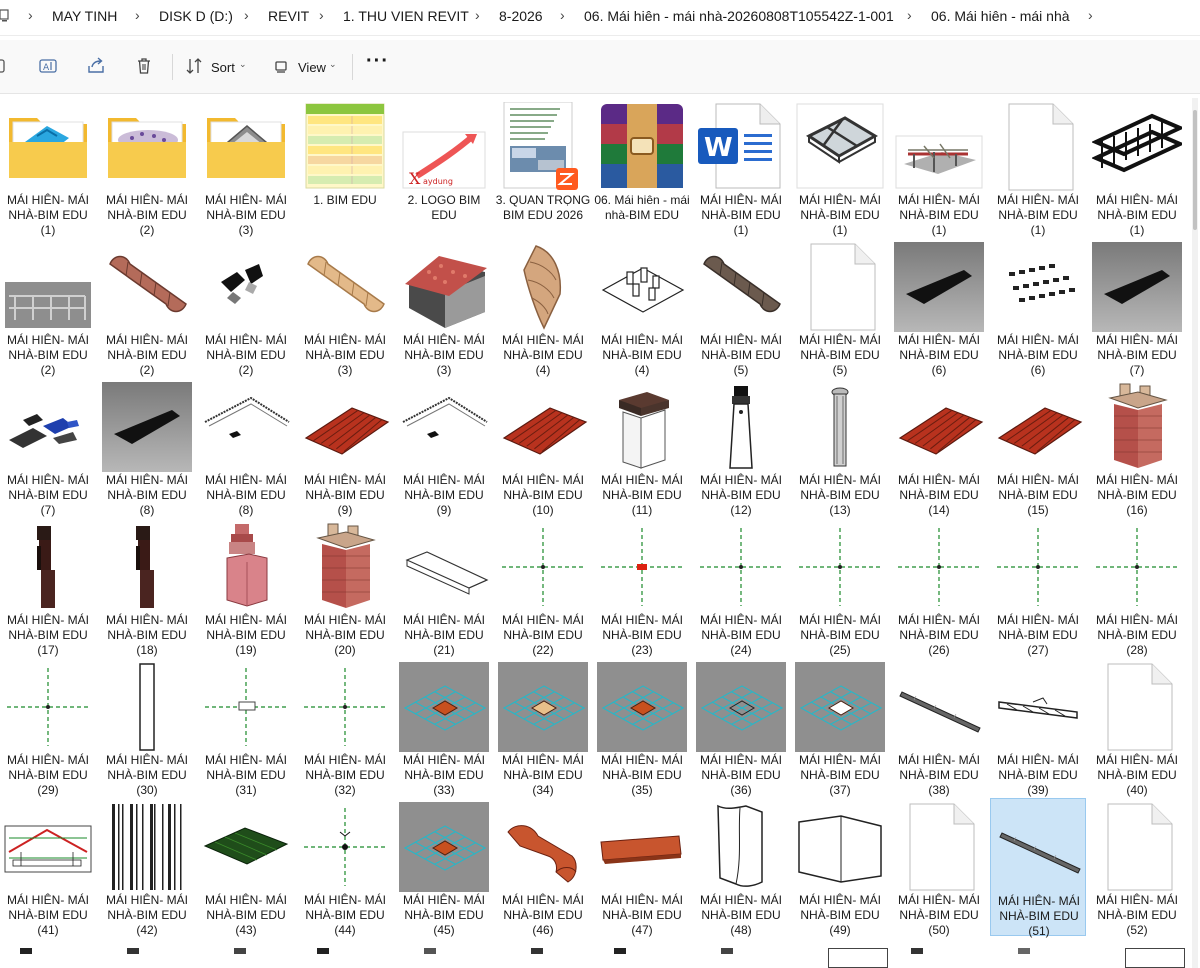 Image resolution: width=1200 pixels, height=968 pixels. Describe the element at coordinates (840, 587) in the screenshot. I see `file-item: MÁI HIÊN- MÁI NHÀ-BIM EDU (25)` at that location.